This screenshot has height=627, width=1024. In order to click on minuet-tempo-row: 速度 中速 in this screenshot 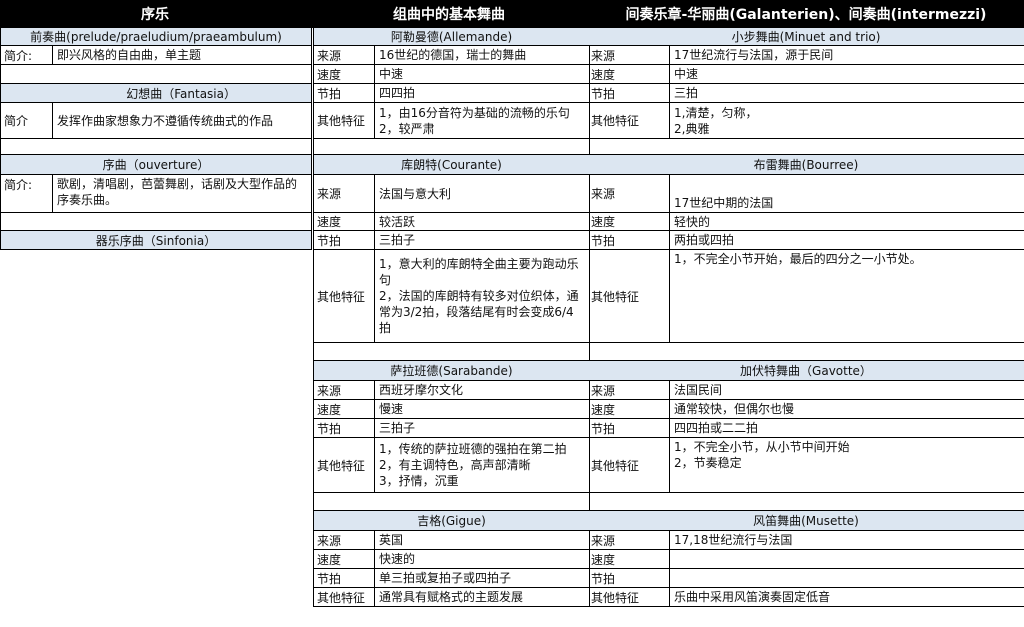, I will do `click(806, 74)`.